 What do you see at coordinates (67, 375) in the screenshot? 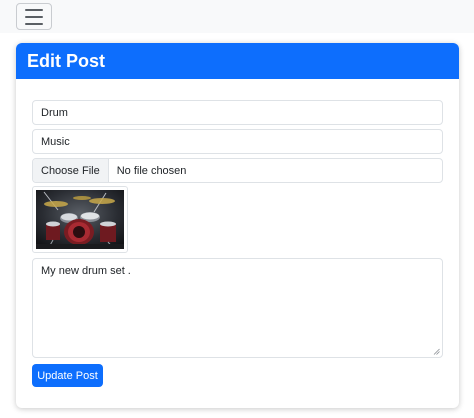
I see `update-post-button: Update Post` at bounding box center [67, 375].